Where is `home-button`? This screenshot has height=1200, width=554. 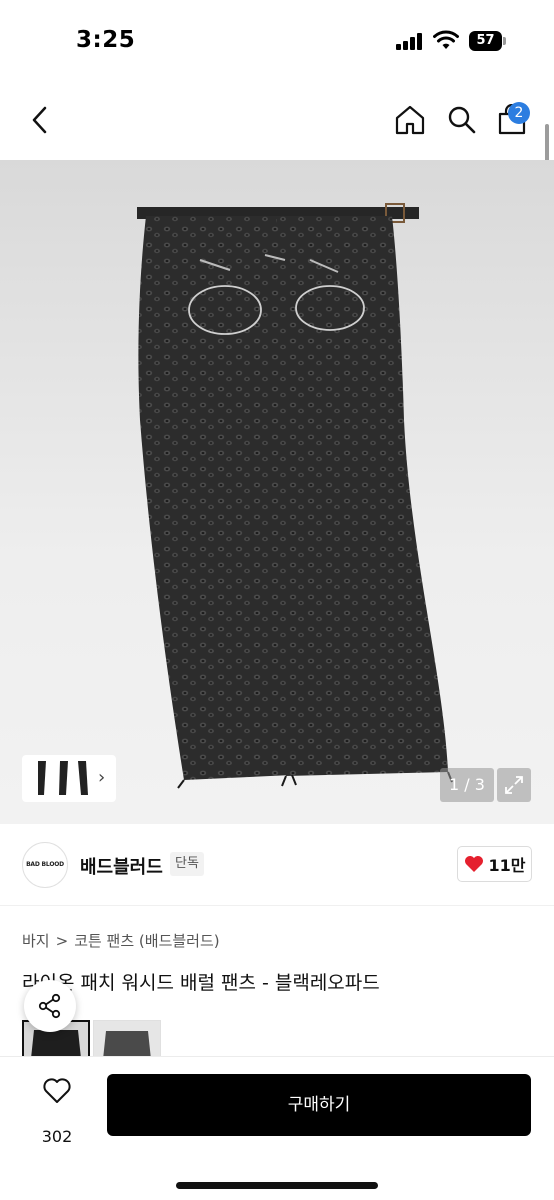
home-button is located at coordinates (410, 120).